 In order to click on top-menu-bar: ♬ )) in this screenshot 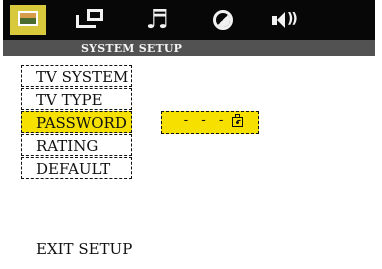, I will do `click(189, 20)`.